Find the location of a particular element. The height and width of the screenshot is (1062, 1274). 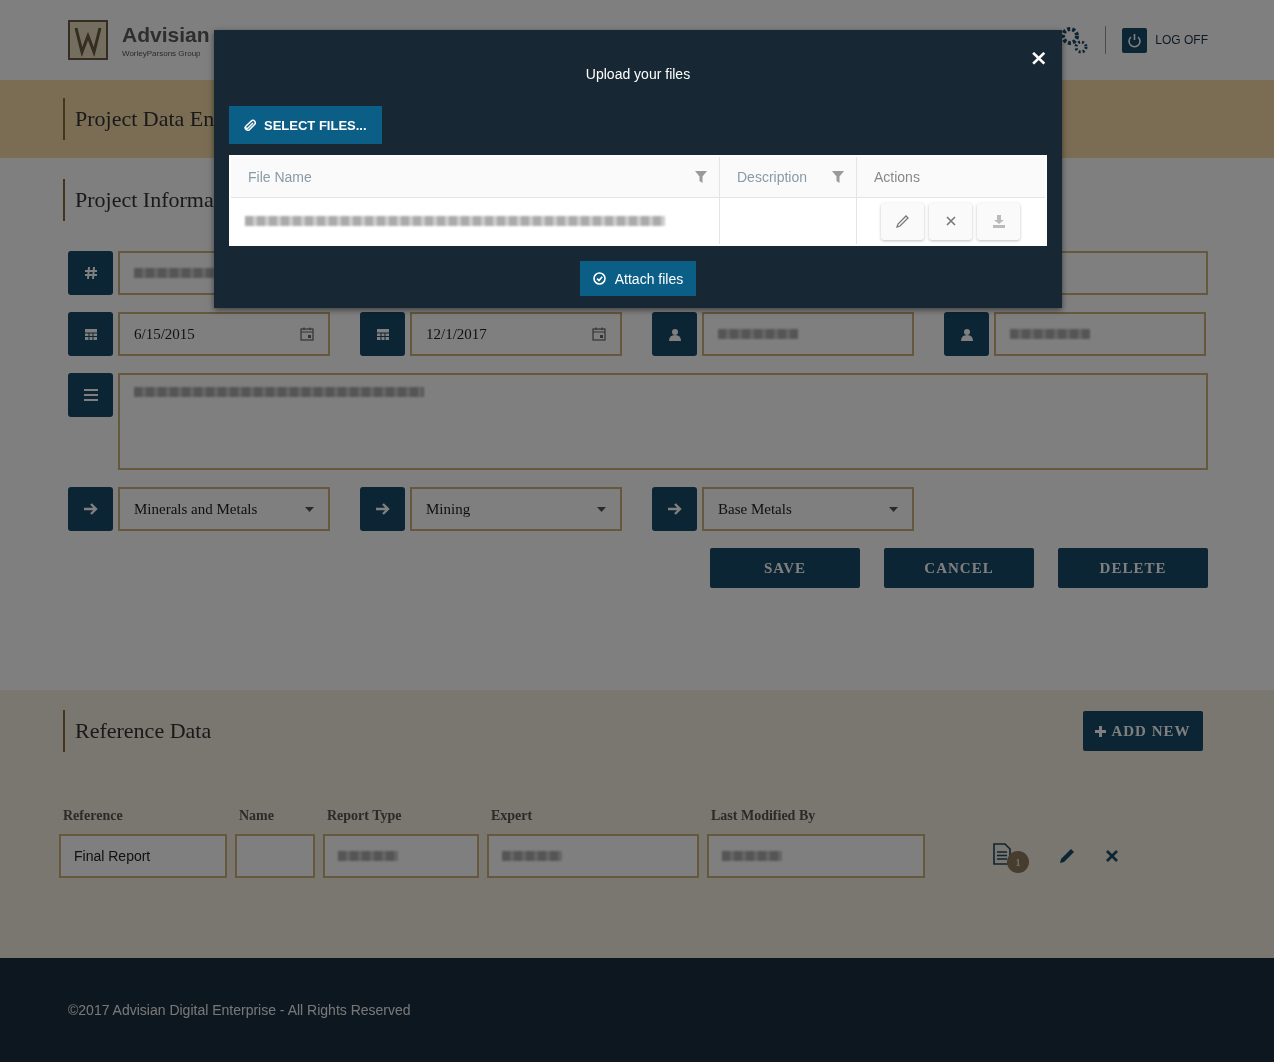

column-header: Report Type is located at coordinates (365, 816).